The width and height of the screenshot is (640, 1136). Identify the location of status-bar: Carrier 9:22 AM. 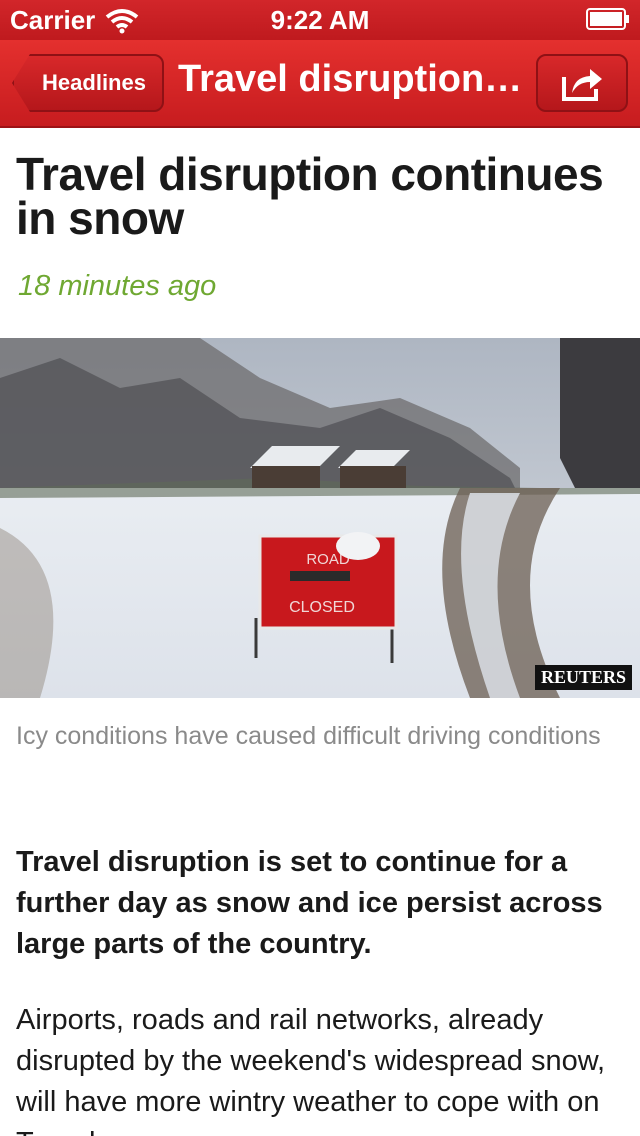
(320, 20).